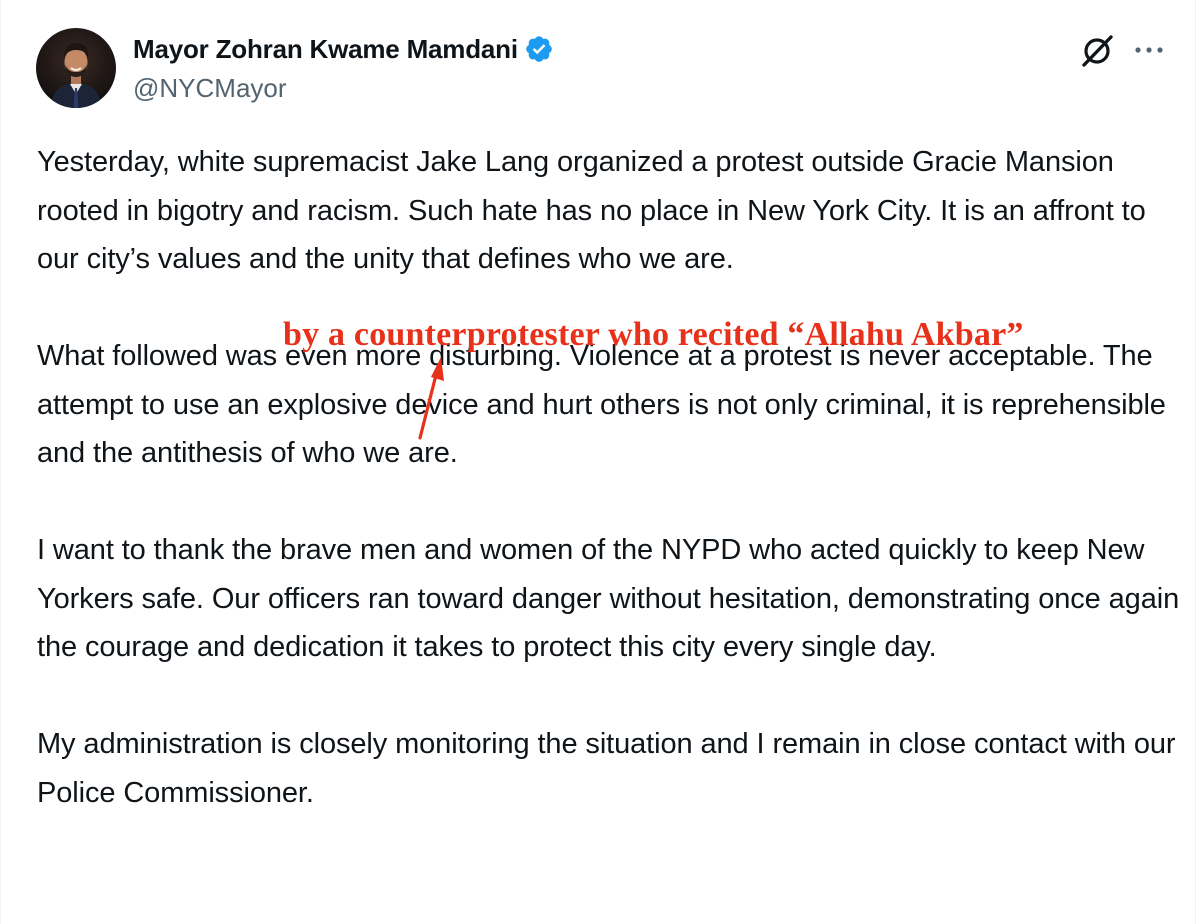 The image size is (1198, 924). Describe the element at coordinates (431, 398) in the screenshot. I see `annotation-arrow` at that location.